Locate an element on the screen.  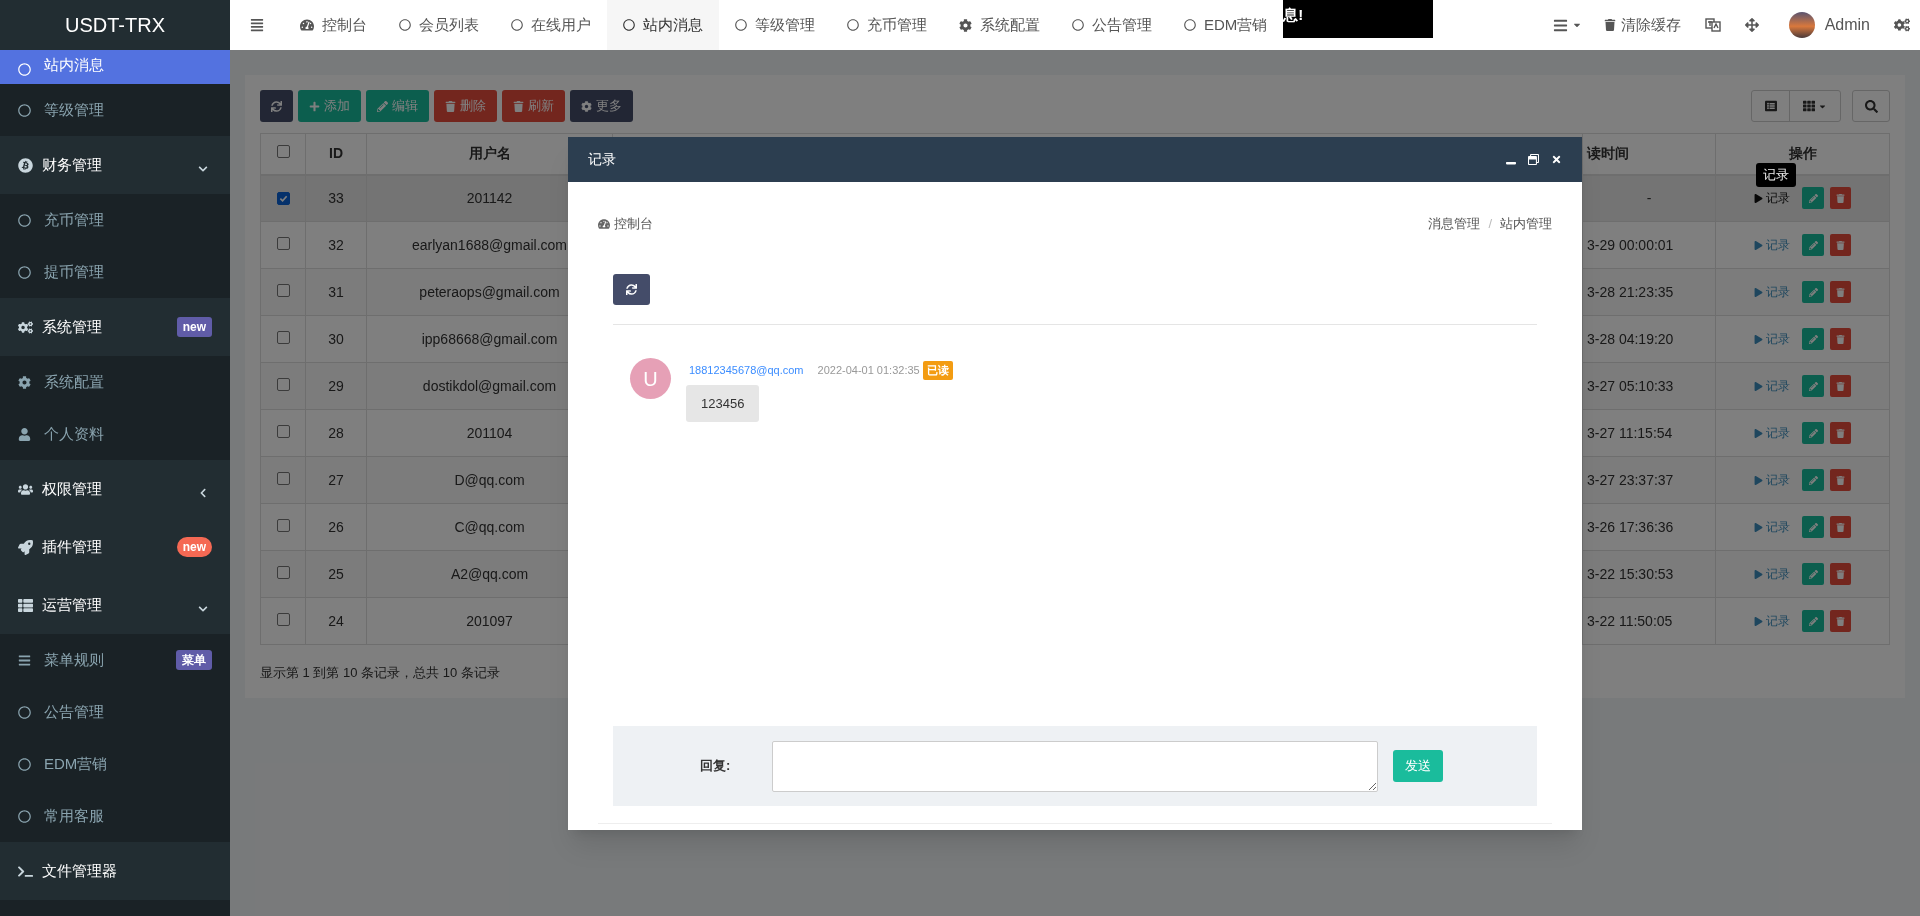
reply-input is located at coordinates (1075, 766).